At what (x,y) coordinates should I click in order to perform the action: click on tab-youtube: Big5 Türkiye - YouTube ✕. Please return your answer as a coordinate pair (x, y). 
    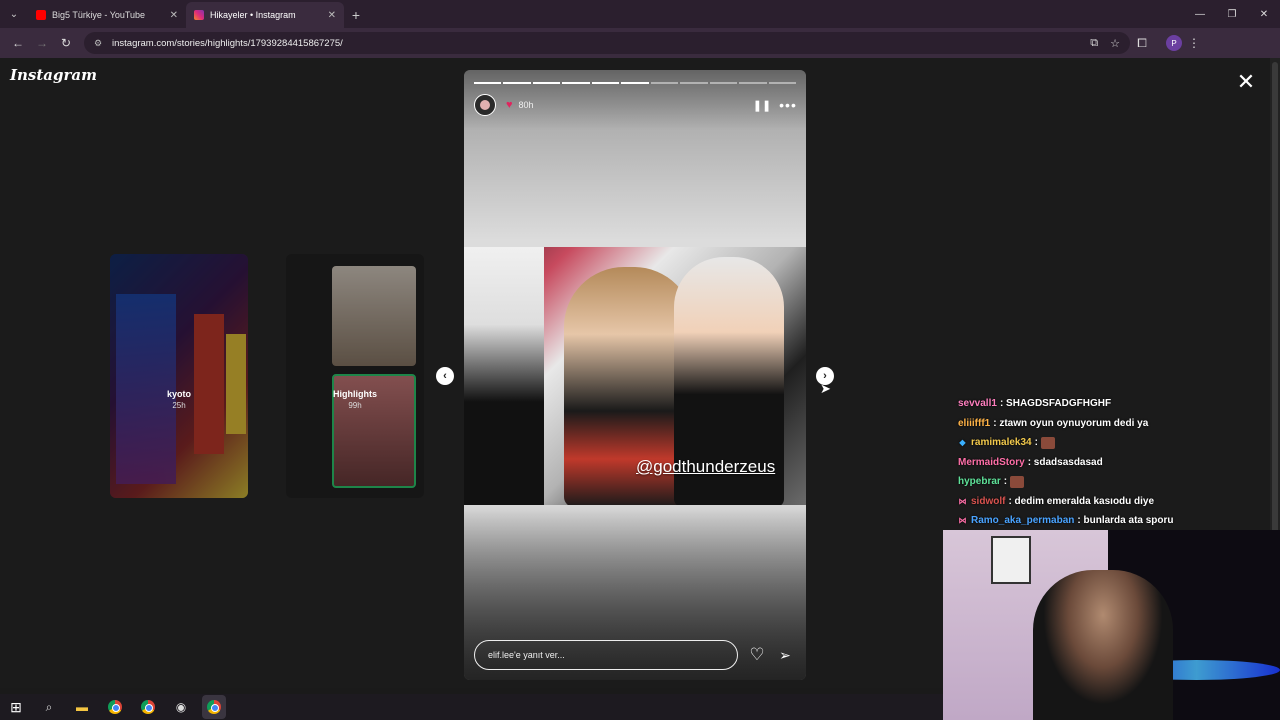
    Looking at the image, I should click on (107, 15).